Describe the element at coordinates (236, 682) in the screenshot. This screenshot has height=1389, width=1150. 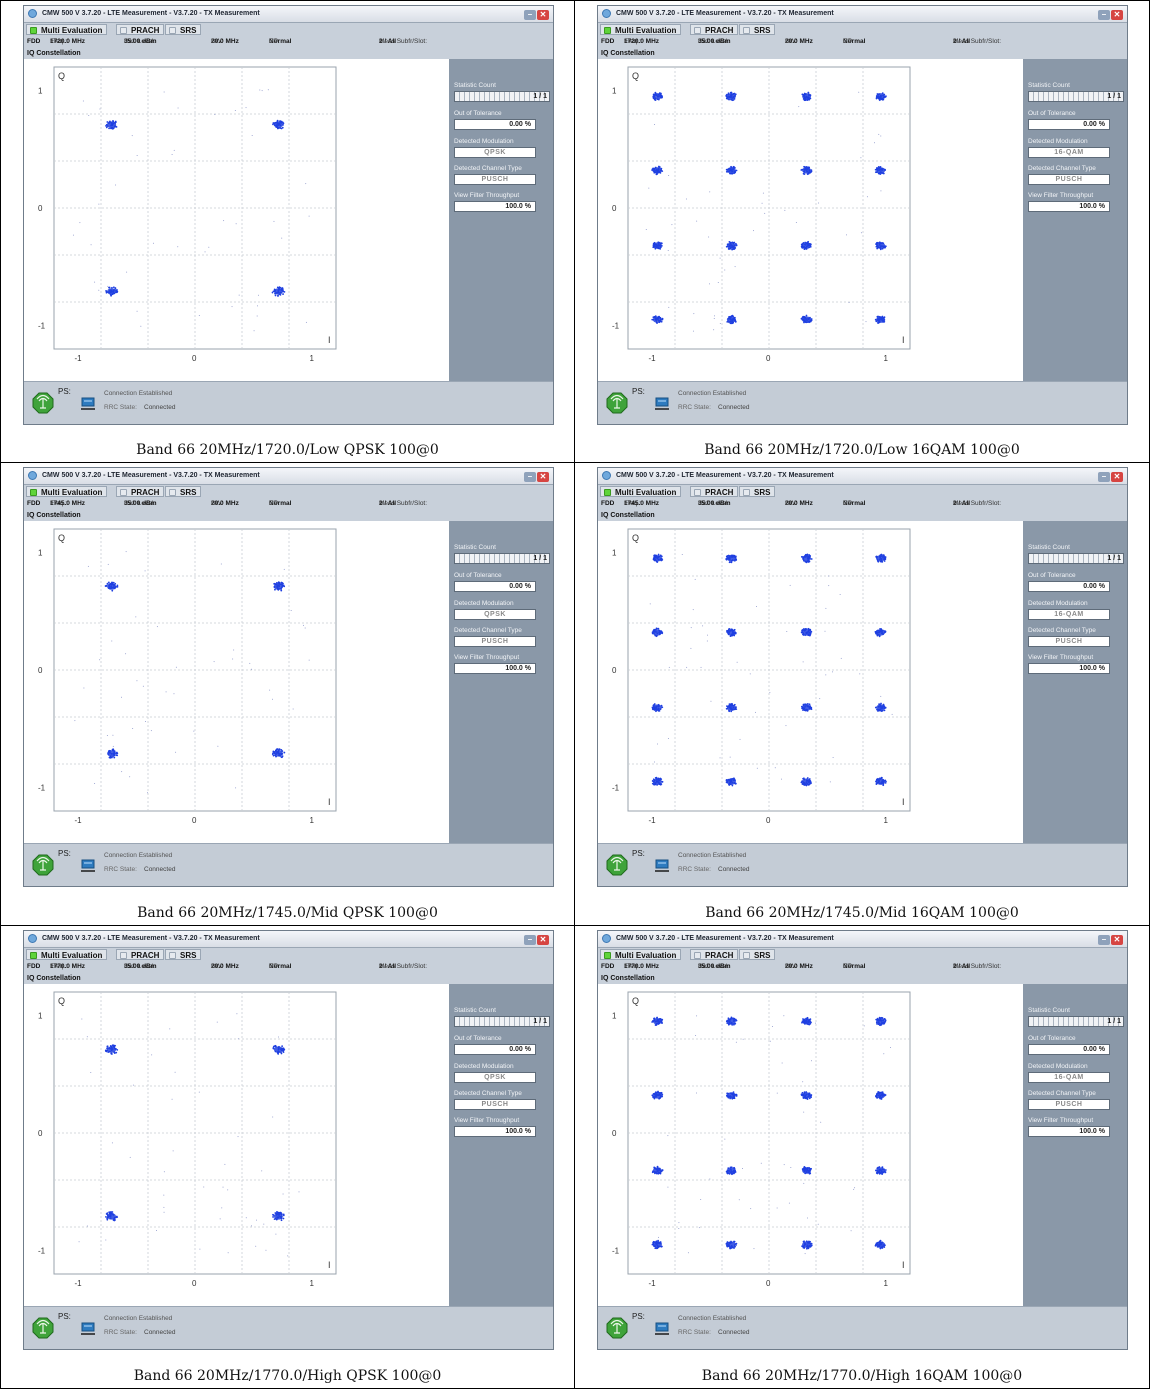
I see `iq-constellation-plot: 1 0 -1 -1 0 1 Q I` at that location.